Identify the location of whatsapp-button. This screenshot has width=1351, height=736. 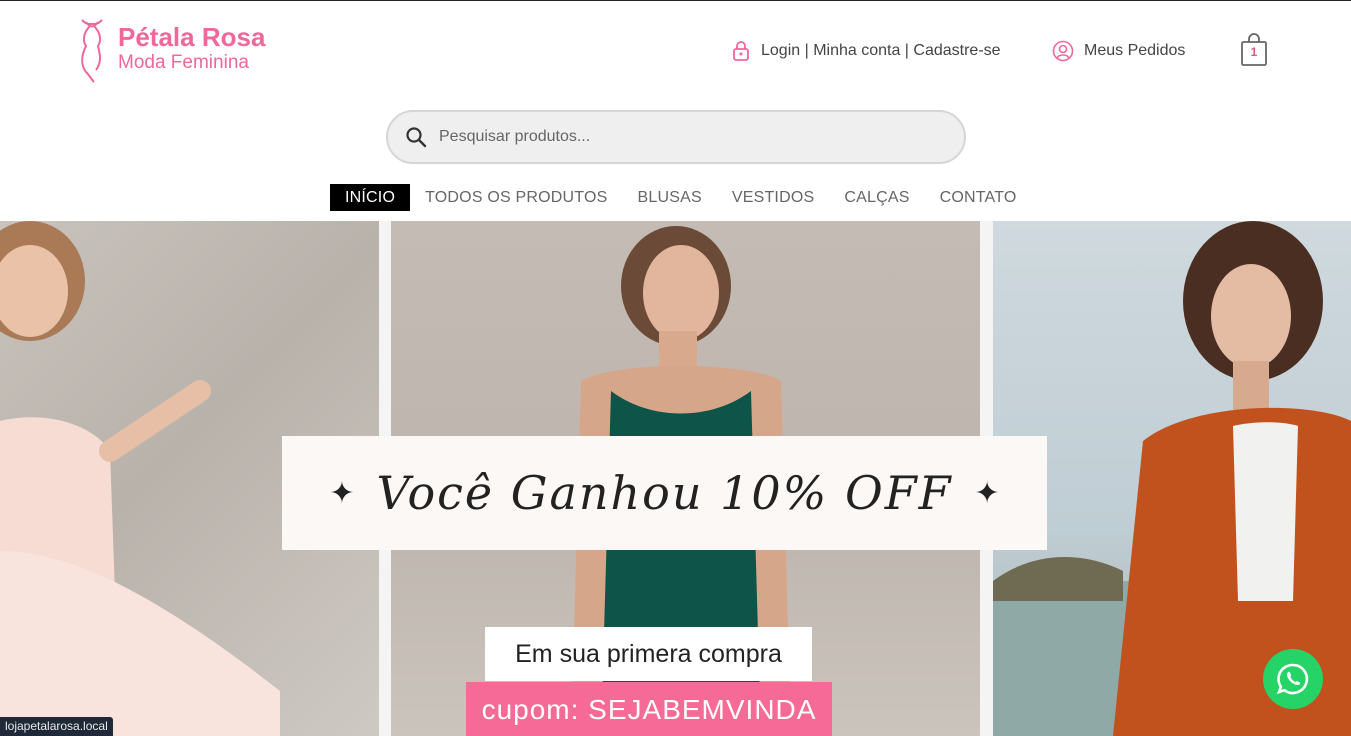
(1293, 679).